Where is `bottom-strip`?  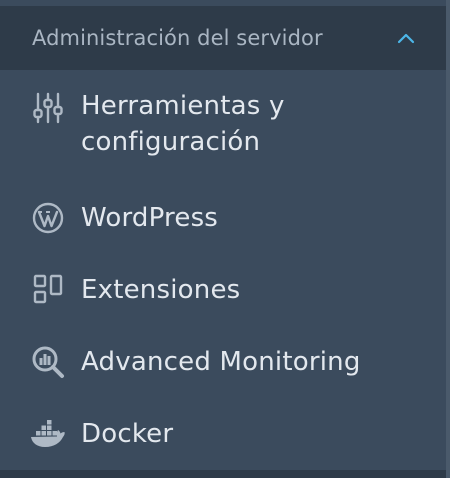
bottom-strip is located at coordinates (223, 474).